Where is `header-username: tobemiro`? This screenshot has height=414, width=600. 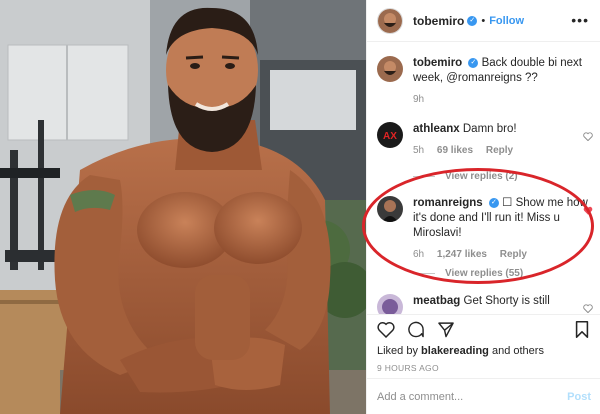
header-username: tobemiro is located at coordinates (438, 21).